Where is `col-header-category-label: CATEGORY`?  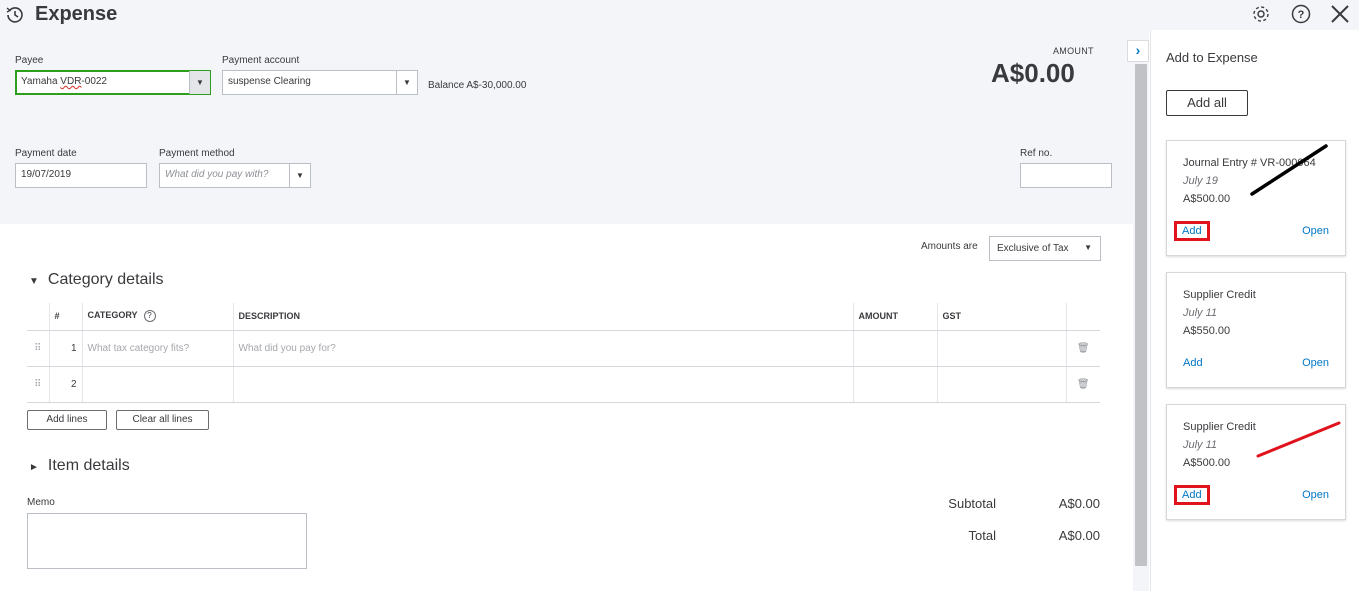 col-header-category-label: CATEGORY is located at coordinates (112, 315).